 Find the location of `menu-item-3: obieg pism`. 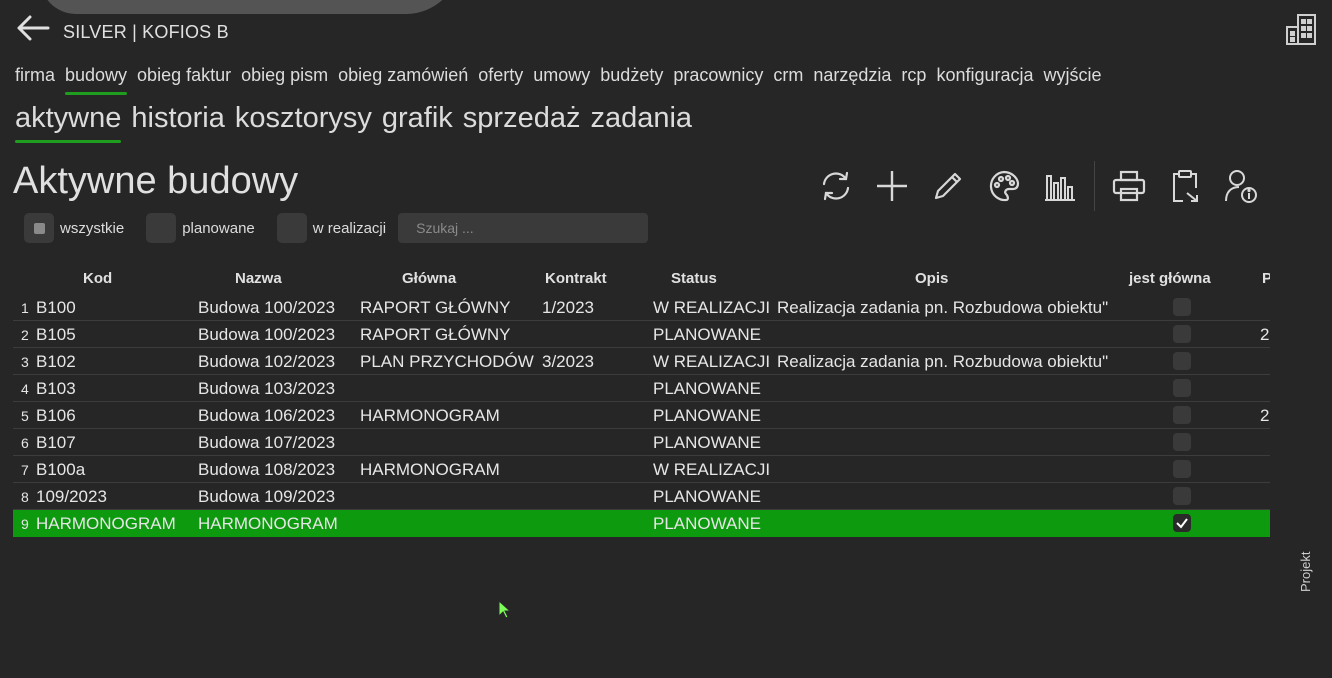

menu-item-3: obieg pism is located at coordinates (284, 78).